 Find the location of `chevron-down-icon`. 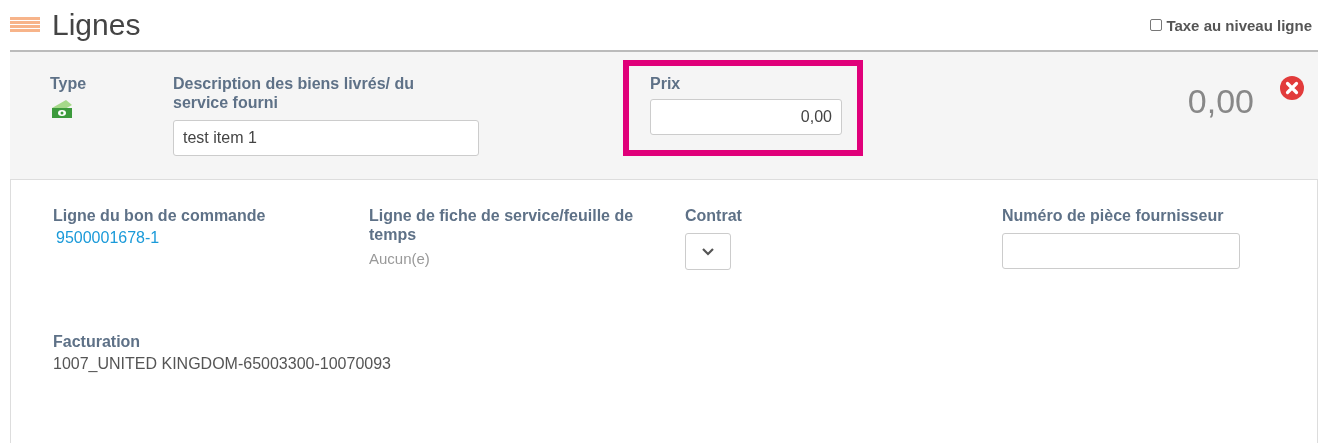

chevron-down-icon is located at coordinates (708, 251).